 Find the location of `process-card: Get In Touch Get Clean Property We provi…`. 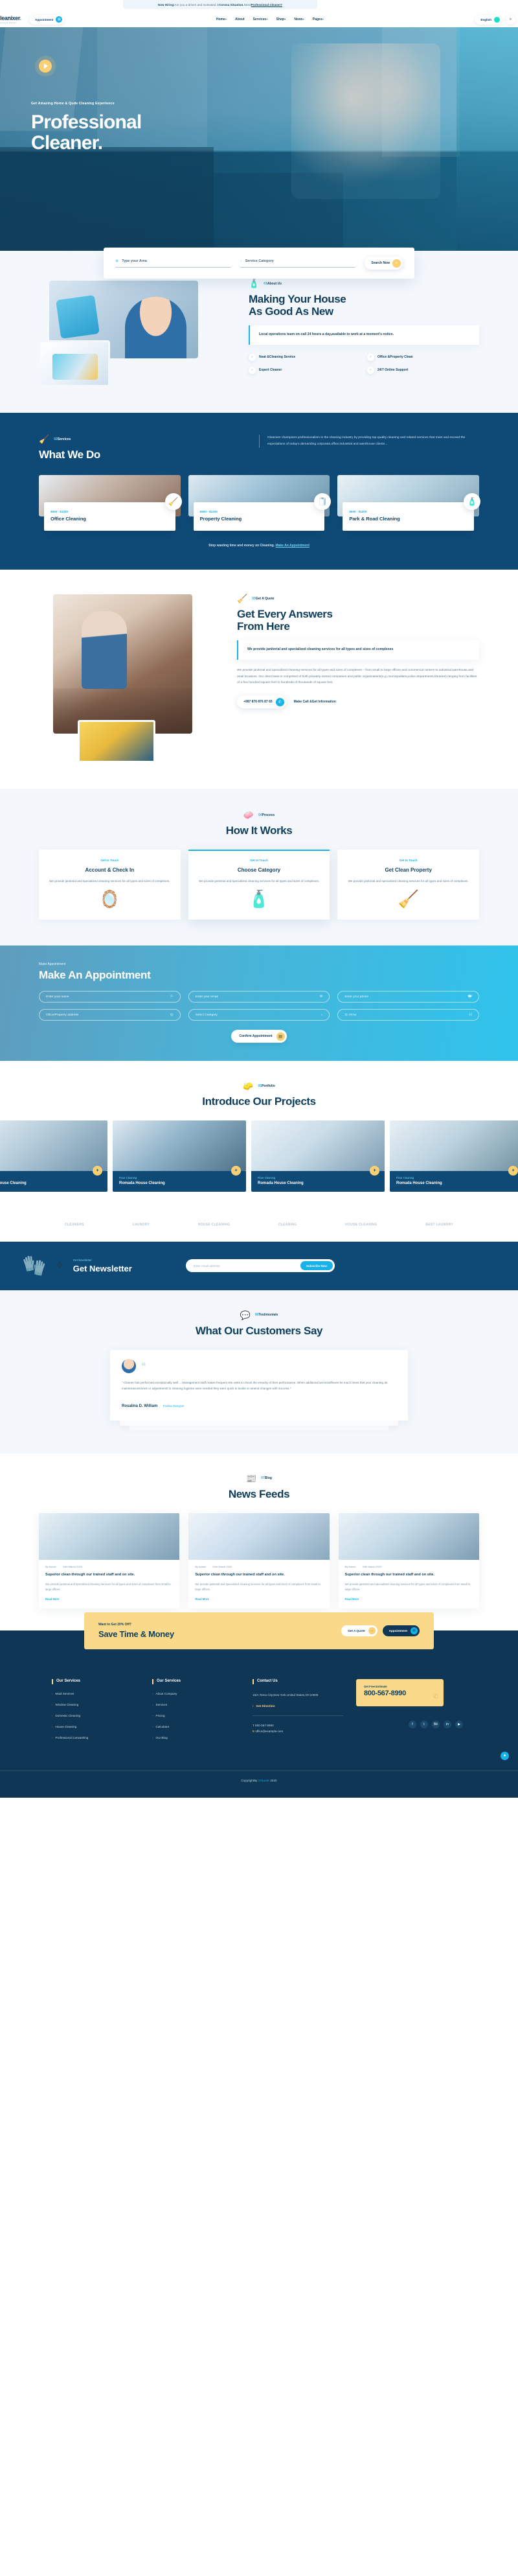

process-card: Get In Touch Get Clean Property We provi… is located at coordinates (408, 885).